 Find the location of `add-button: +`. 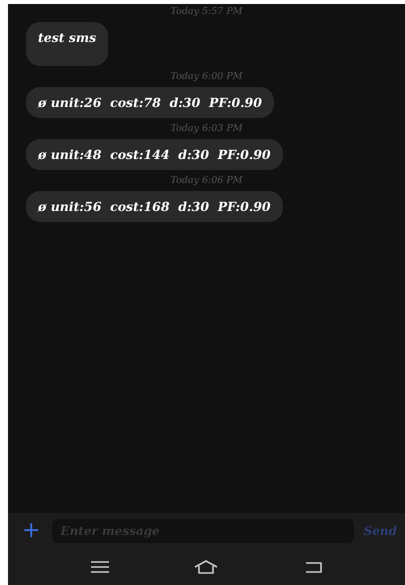

add-button: + is located at coordinates (31, 531).